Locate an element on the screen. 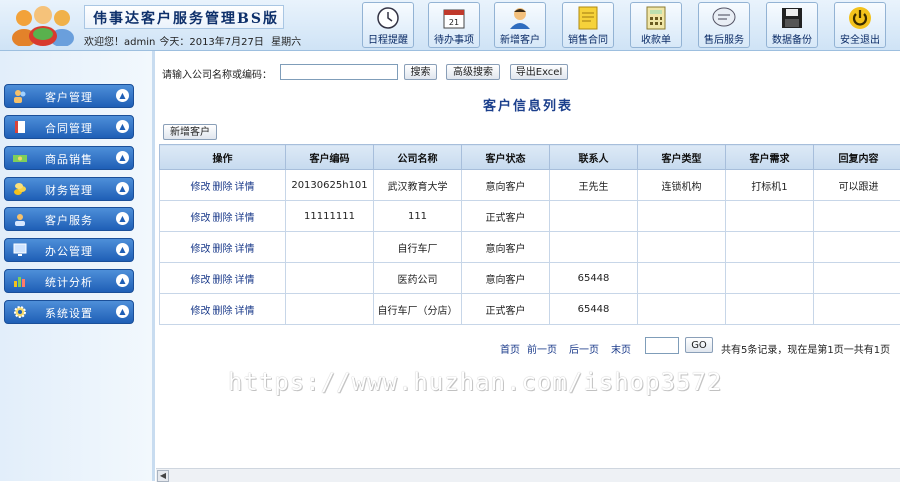 The image size is (900, 482). calculator-icon is located at coordinates (656, 18).